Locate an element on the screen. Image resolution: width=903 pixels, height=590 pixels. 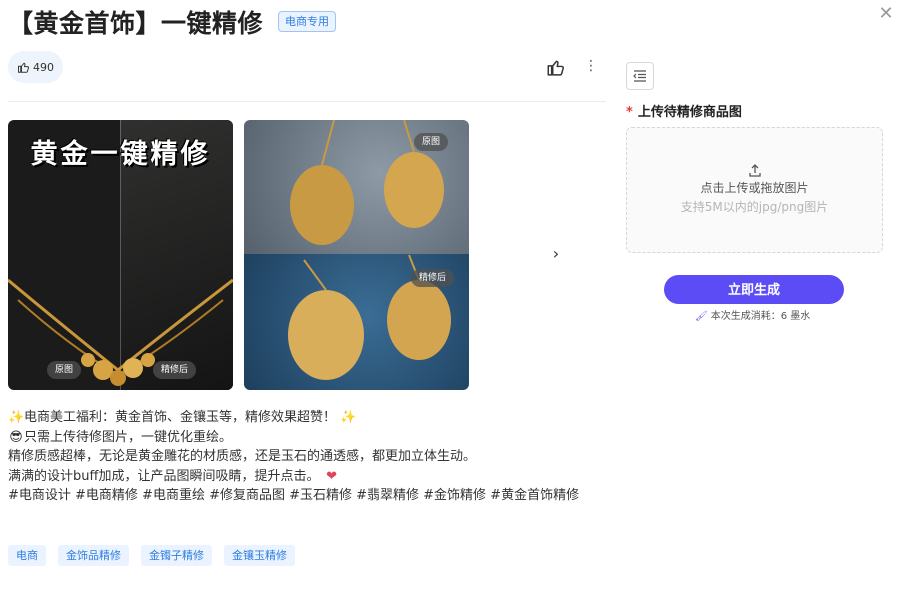
ecommerce-badge: 电商专用 is located at coordinates (307, 21).